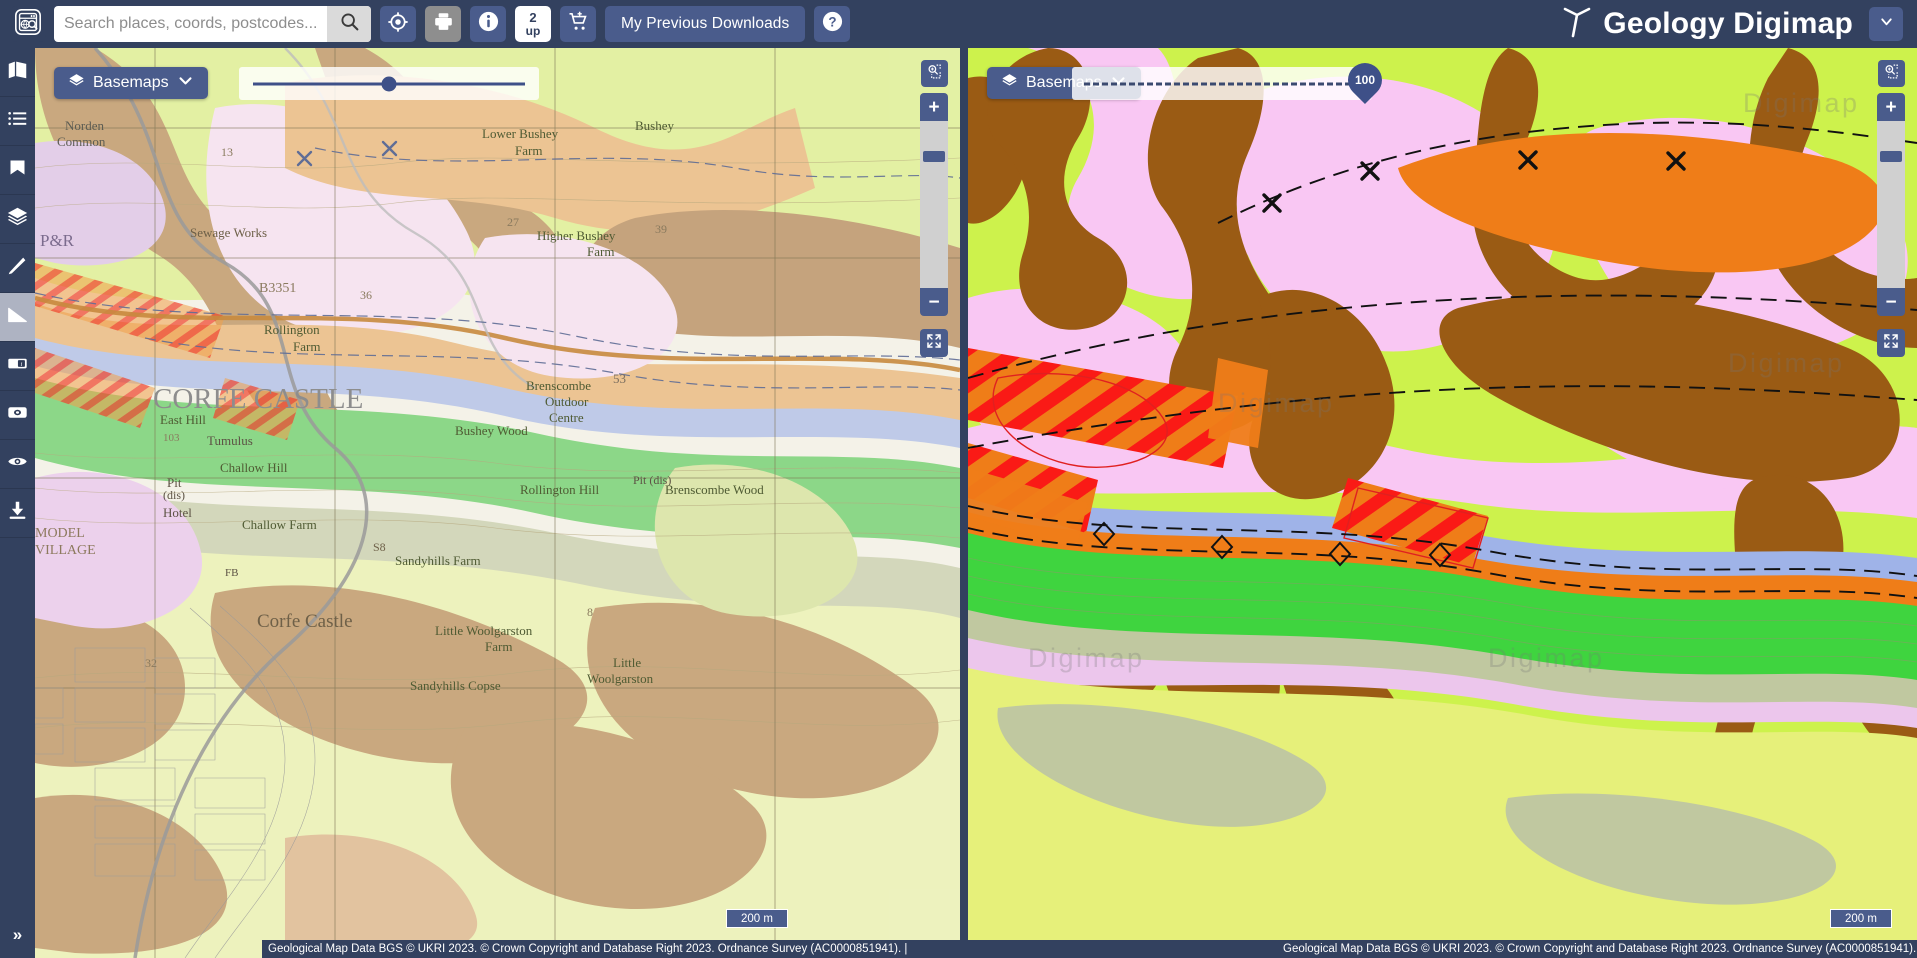 This screenshot has height=958, width=1917. I want to click on info-button, so click(488, 24).